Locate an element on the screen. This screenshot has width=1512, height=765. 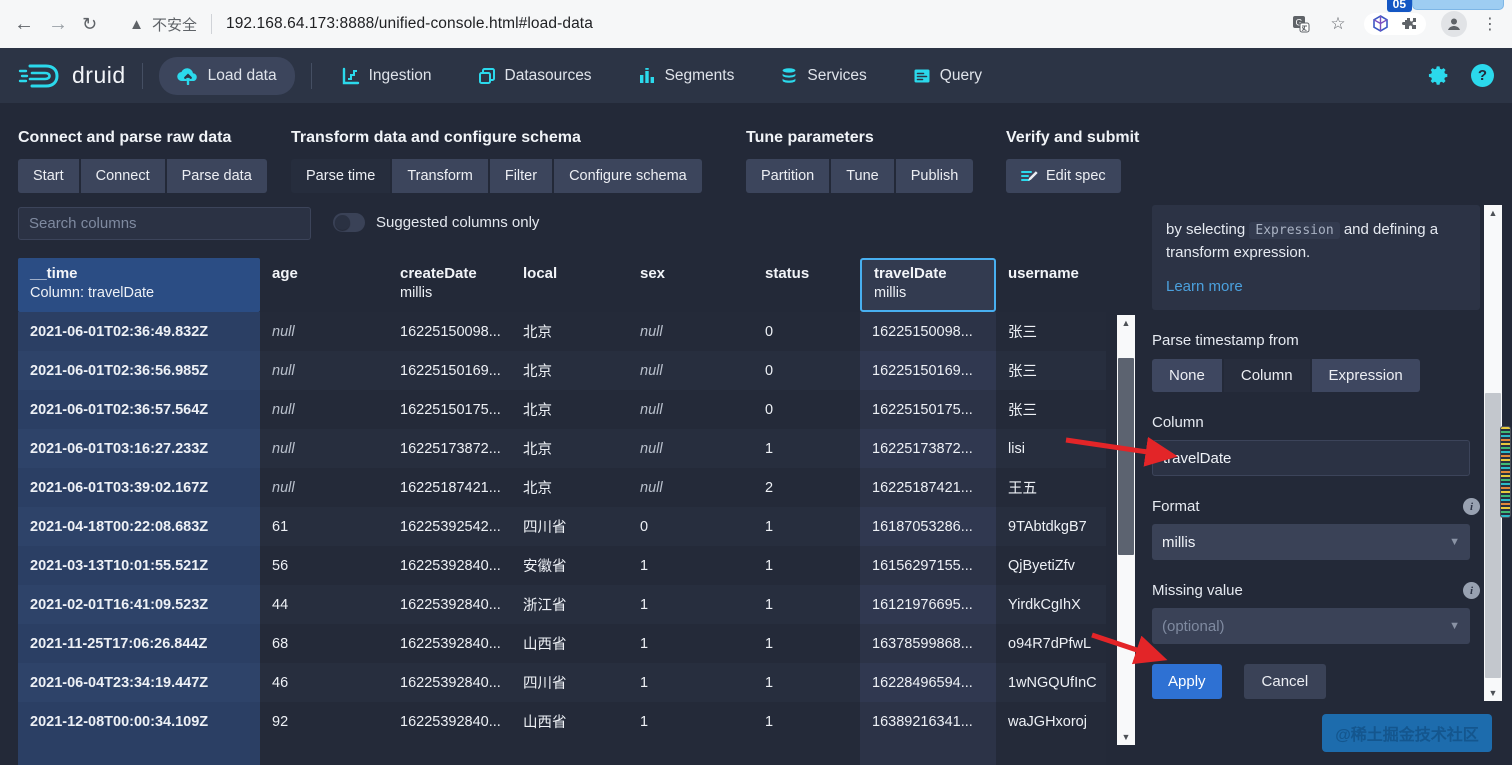
step-group-title: Tune parameters is located at coordinates (810, 137).